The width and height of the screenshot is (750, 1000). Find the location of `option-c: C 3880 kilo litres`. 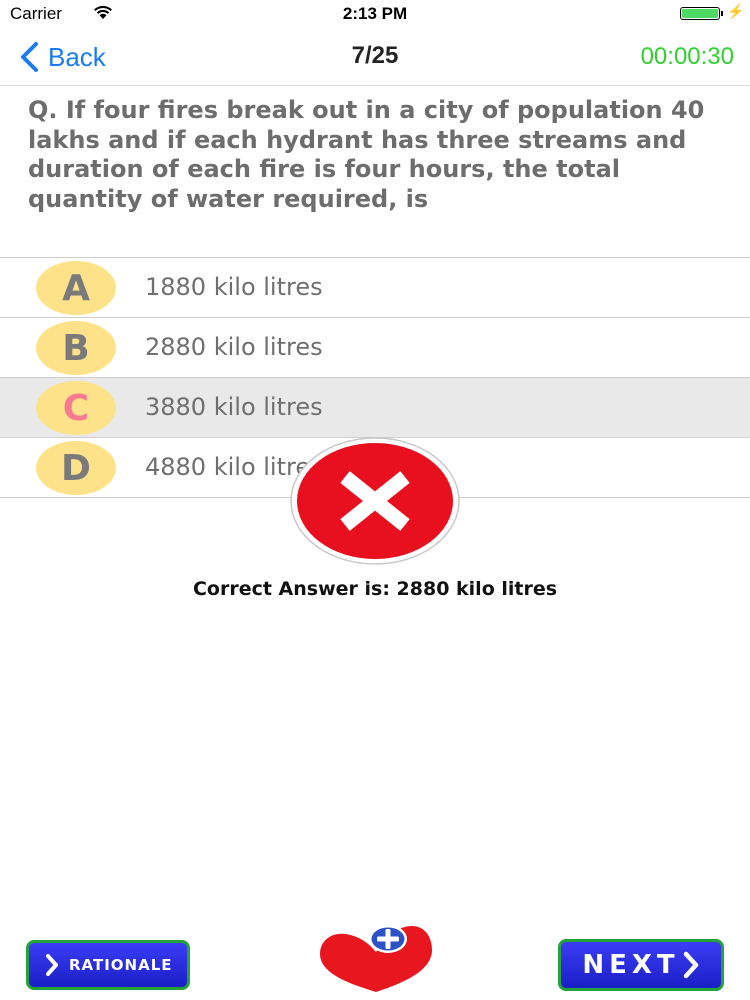

option-c: C 3880 kilo litres is located at coordinates (375, 408).